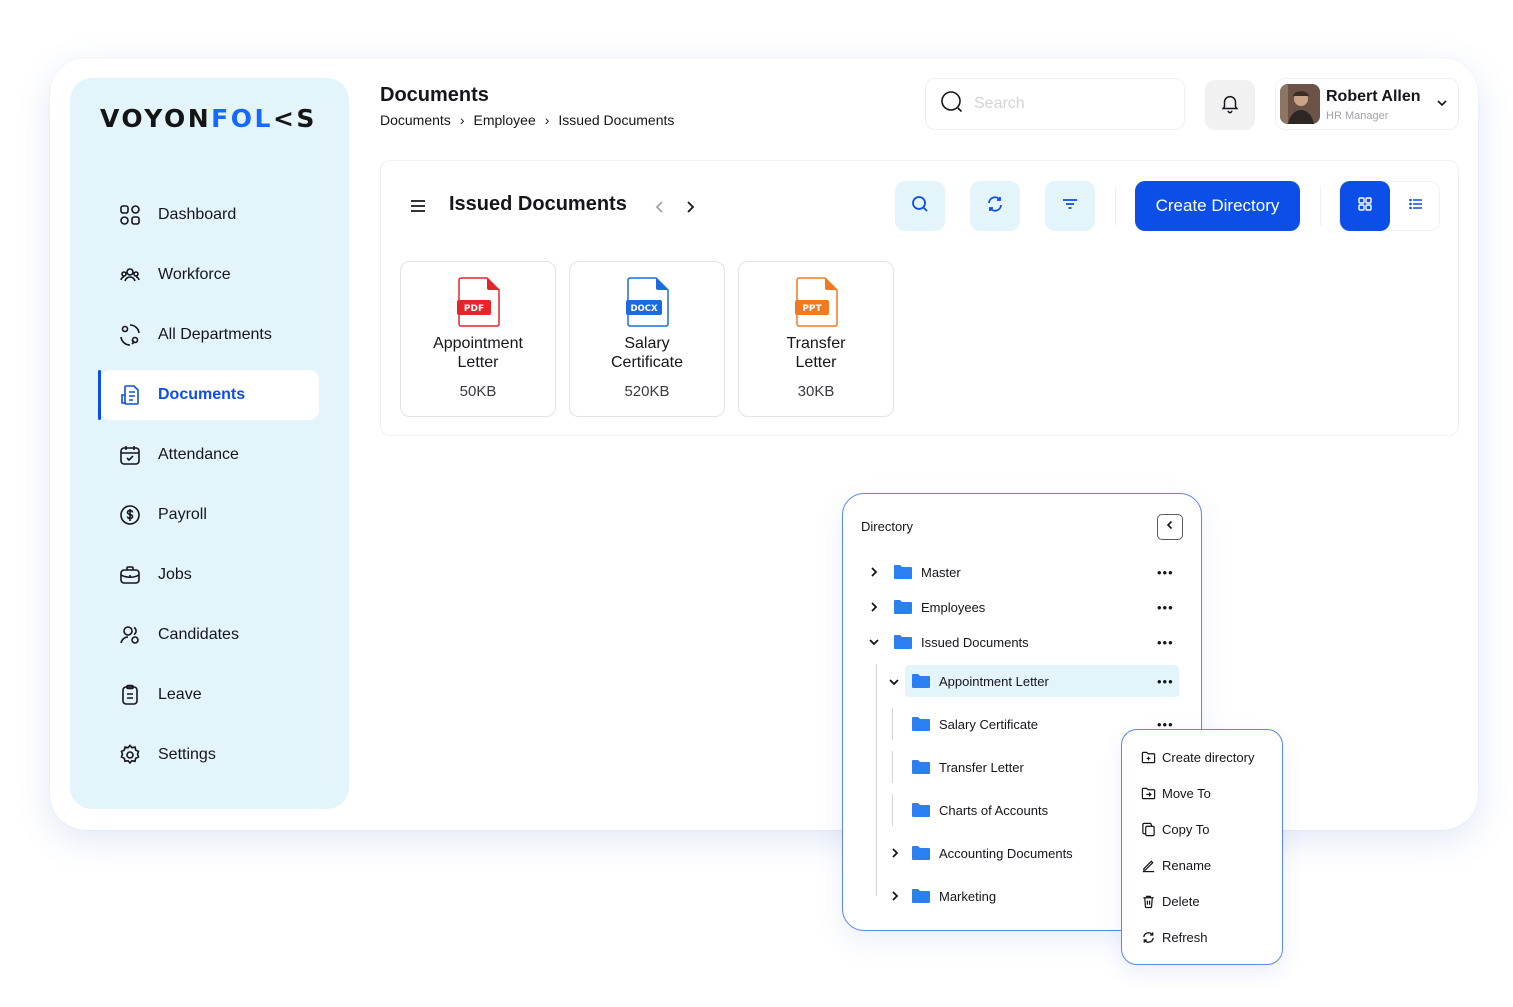 The height and width of the screenshot is (1007, 1513). What do you see at coordinates (130, 455) in the screenshot?
I see `calendar-check-icon` at bounding box center [130, 455].